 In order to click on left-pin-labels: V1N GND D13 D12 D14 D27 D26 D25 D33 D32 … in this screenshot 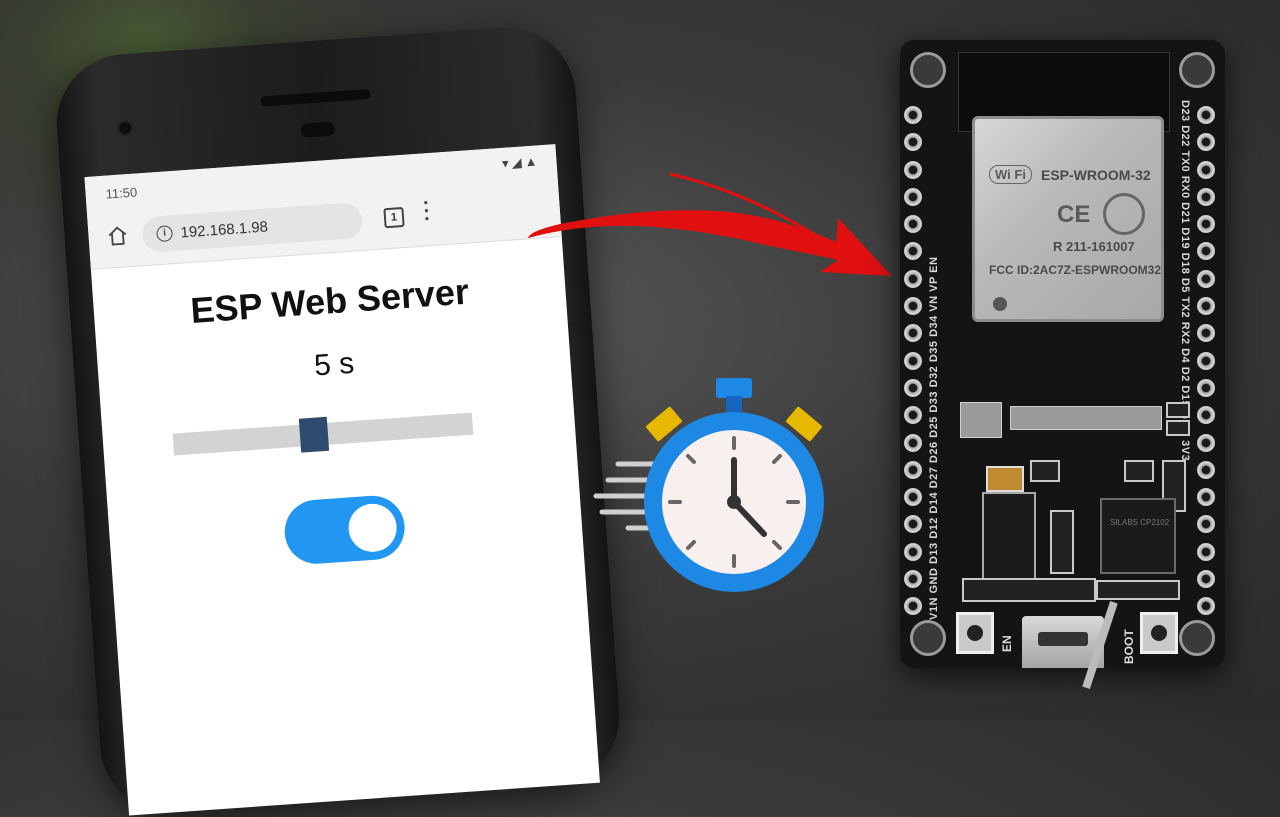, I will do `click(937, 360)`.